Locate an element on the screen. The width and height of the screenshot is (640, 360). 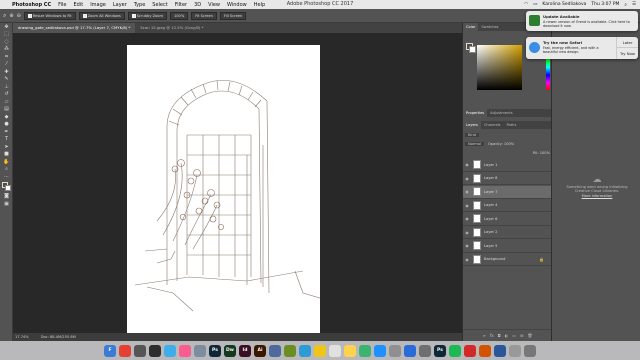
spotify-icon is located at coordinates (455, 350).